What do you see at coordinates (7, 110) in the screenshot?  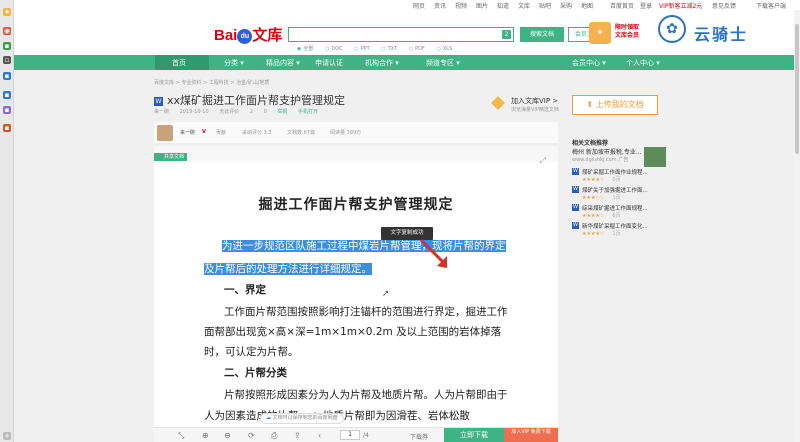 I see `game-icon: ▪` at bounding box center [7, 110].